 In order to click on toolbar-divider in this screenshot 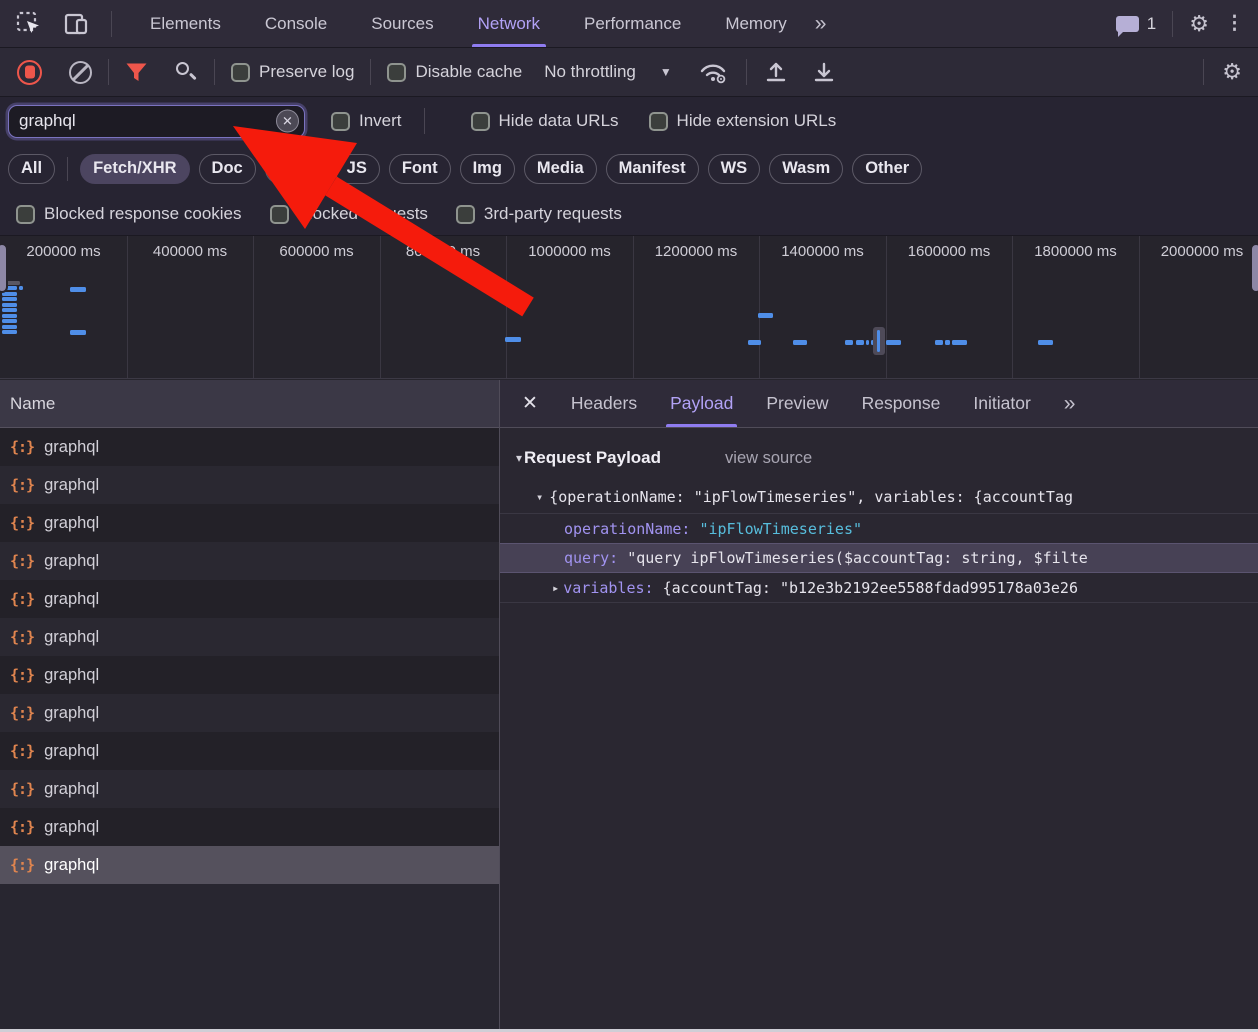, I will do `click(111, 23)`.